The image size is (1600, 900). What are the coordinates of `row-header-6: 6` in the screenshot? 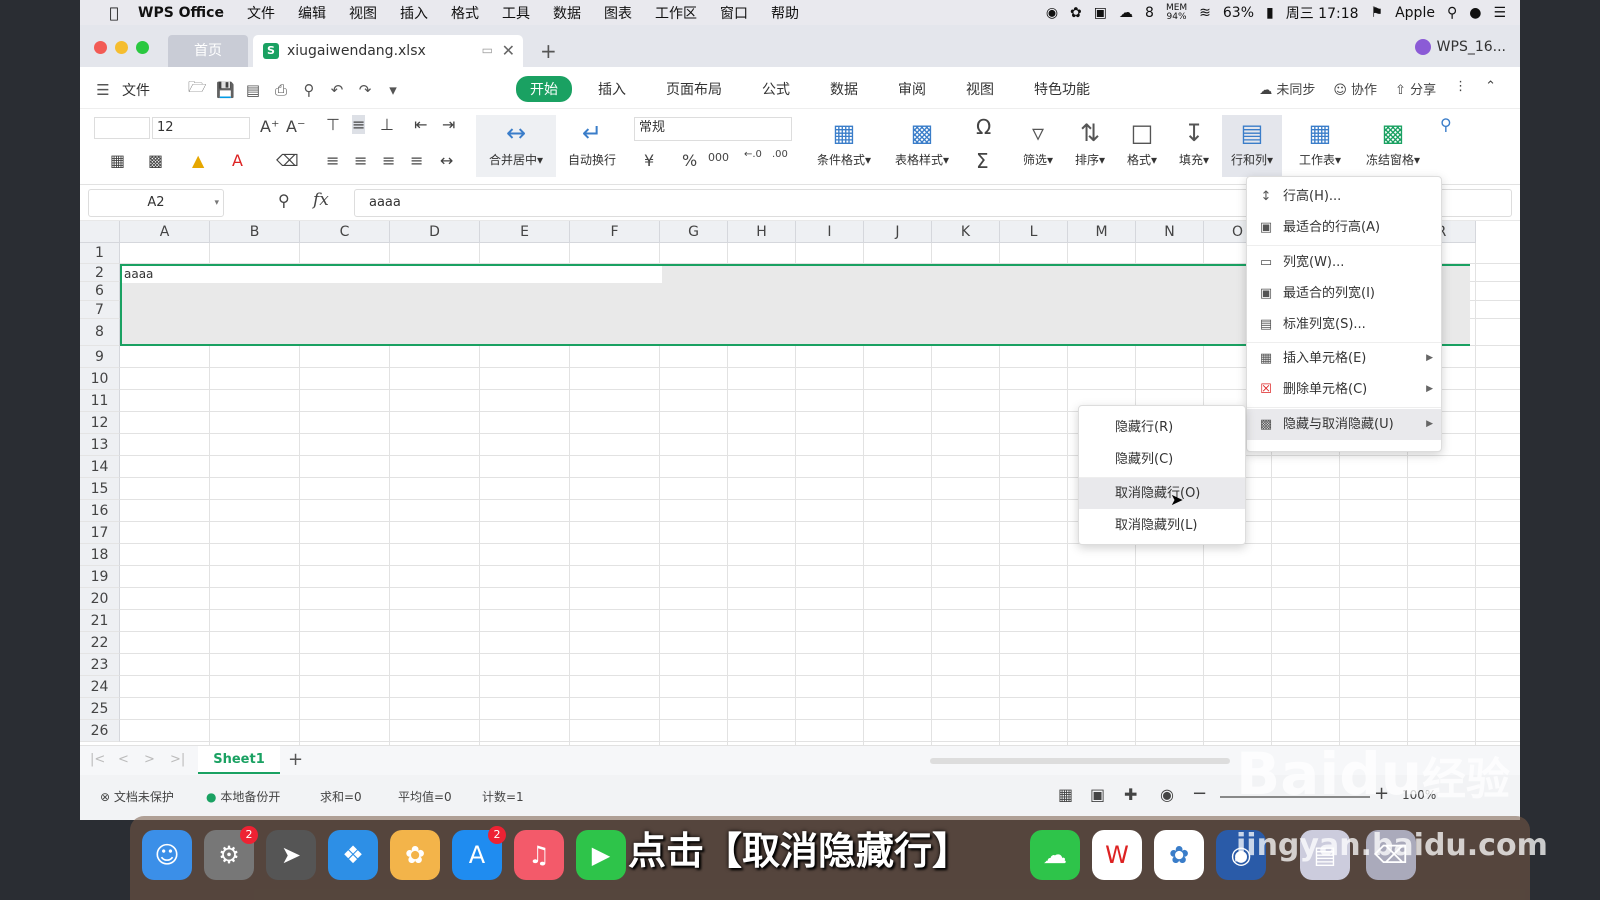 It's located at (100, 291).